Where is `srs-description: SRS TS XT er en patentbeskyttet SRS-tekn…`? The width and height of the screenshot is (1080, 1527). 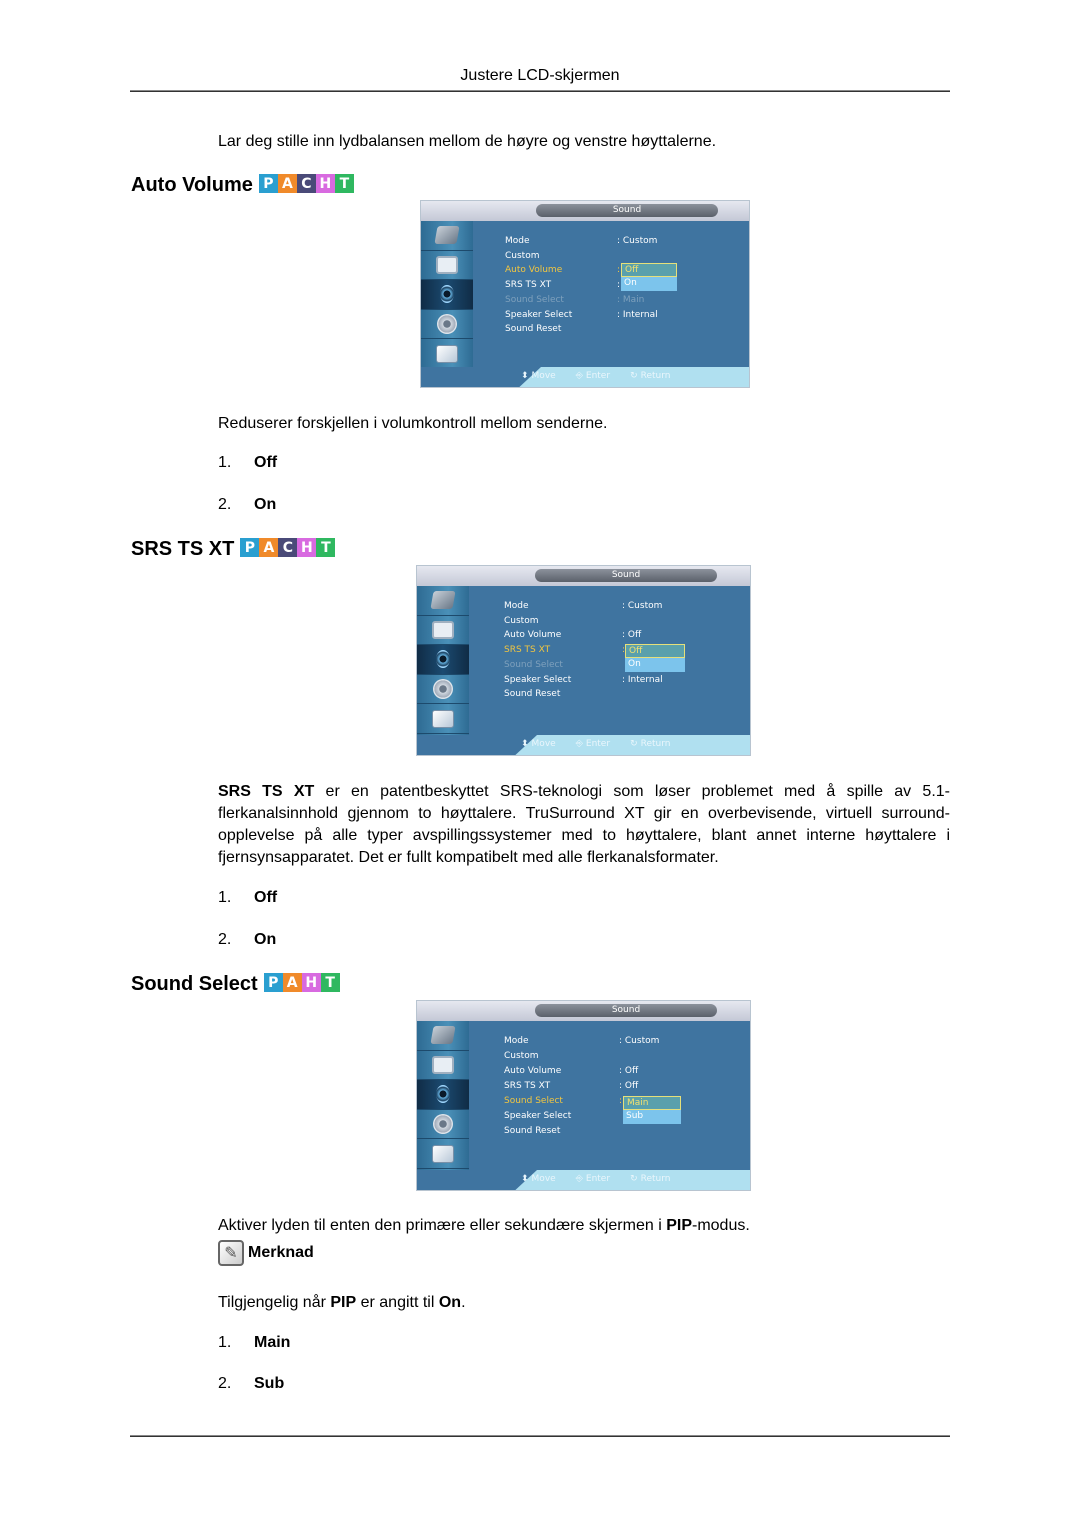 srs-description: SRS TS XT er en patentbeskyttet SRS-tekn… is located at coordinates (584, 824).